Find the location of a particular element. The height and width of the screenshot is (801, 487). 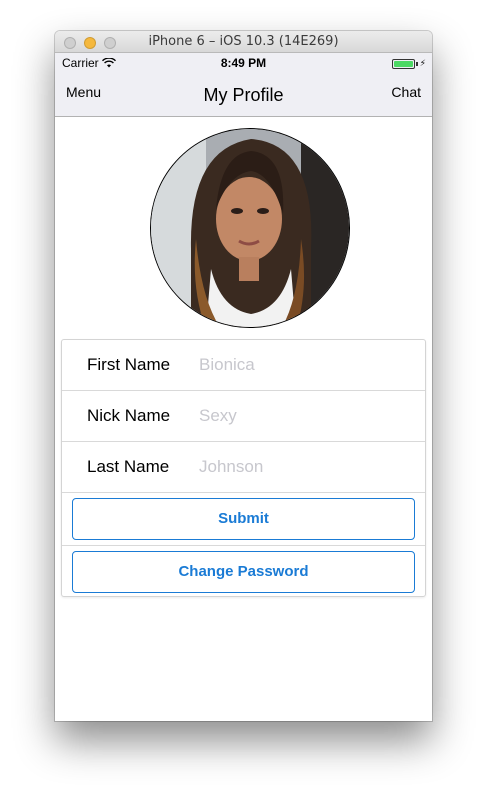

status-time: 8:49 PM is located at coordinates (243, 63).